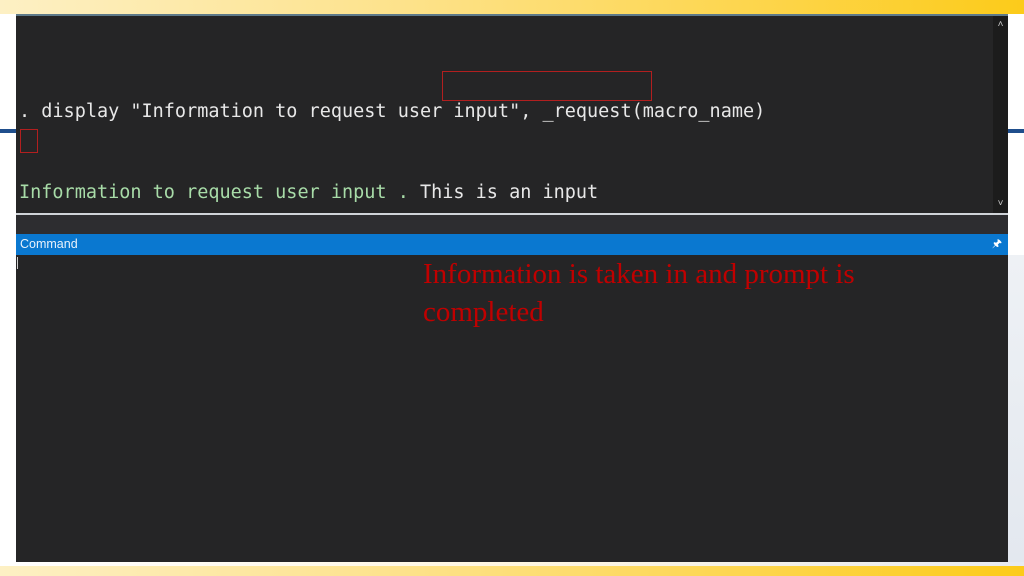  I want to click on text-caret, so click(17, 263).